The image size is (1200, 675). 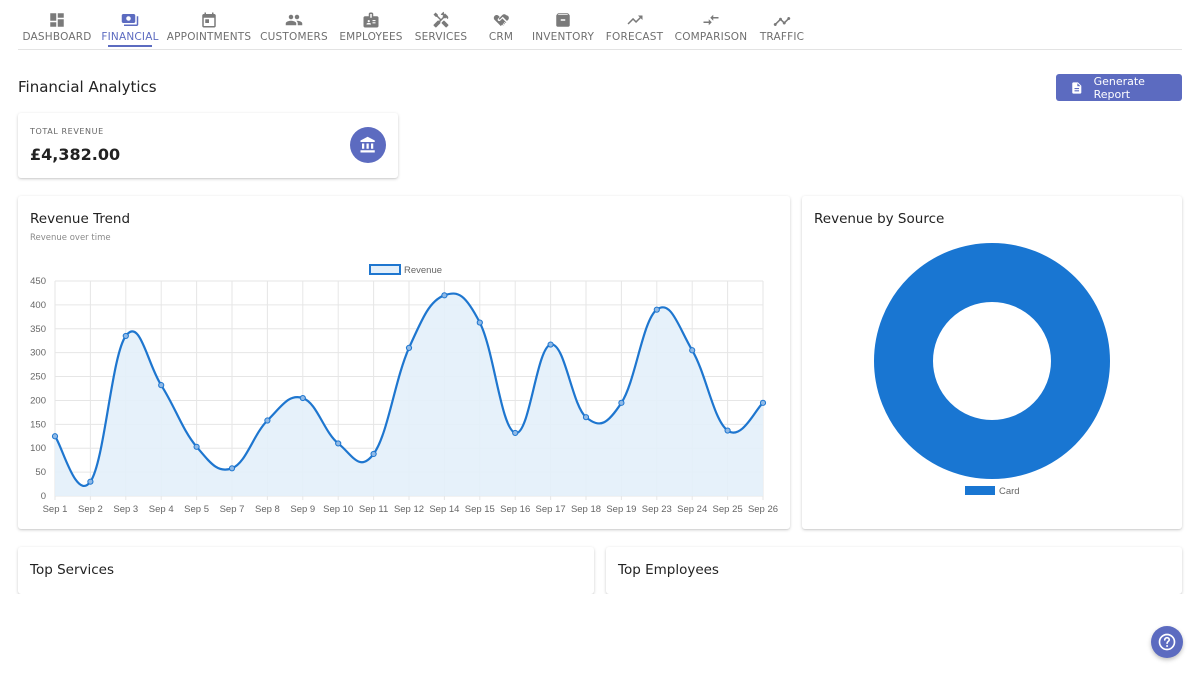 I want to click on x-tick-label: Sep 14, so click(x=444, y=509).